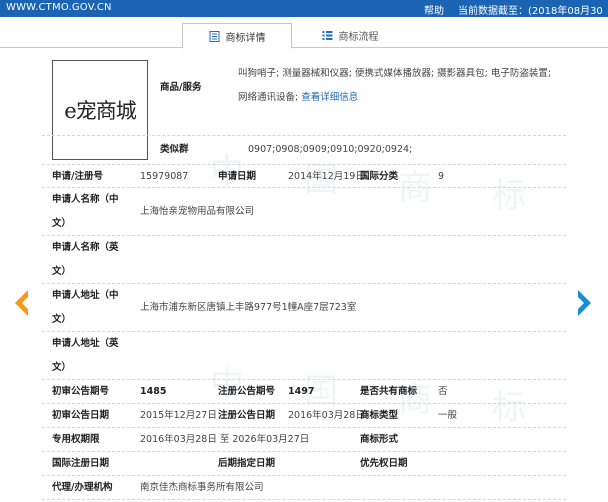  I want to click on data-update-text: 当前数据截至：(2018年08月30, so click(530, 11).